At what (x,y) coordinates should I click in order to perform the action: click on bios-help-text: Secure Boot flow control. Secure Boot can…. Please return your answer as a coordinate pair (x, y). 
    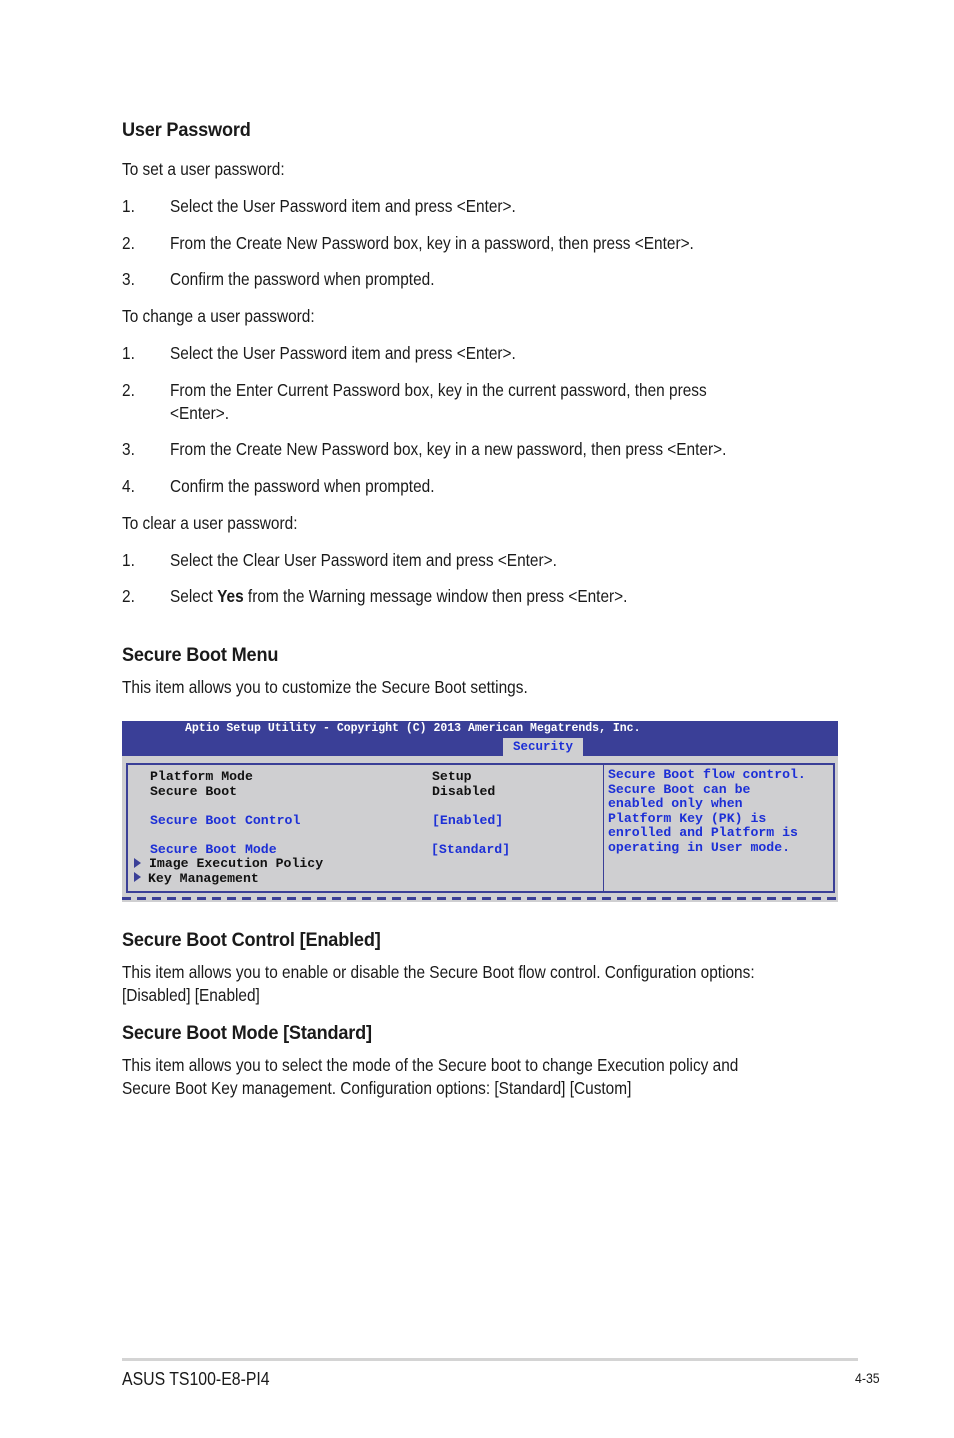
    Looking at the image, I should click on (707, 811).